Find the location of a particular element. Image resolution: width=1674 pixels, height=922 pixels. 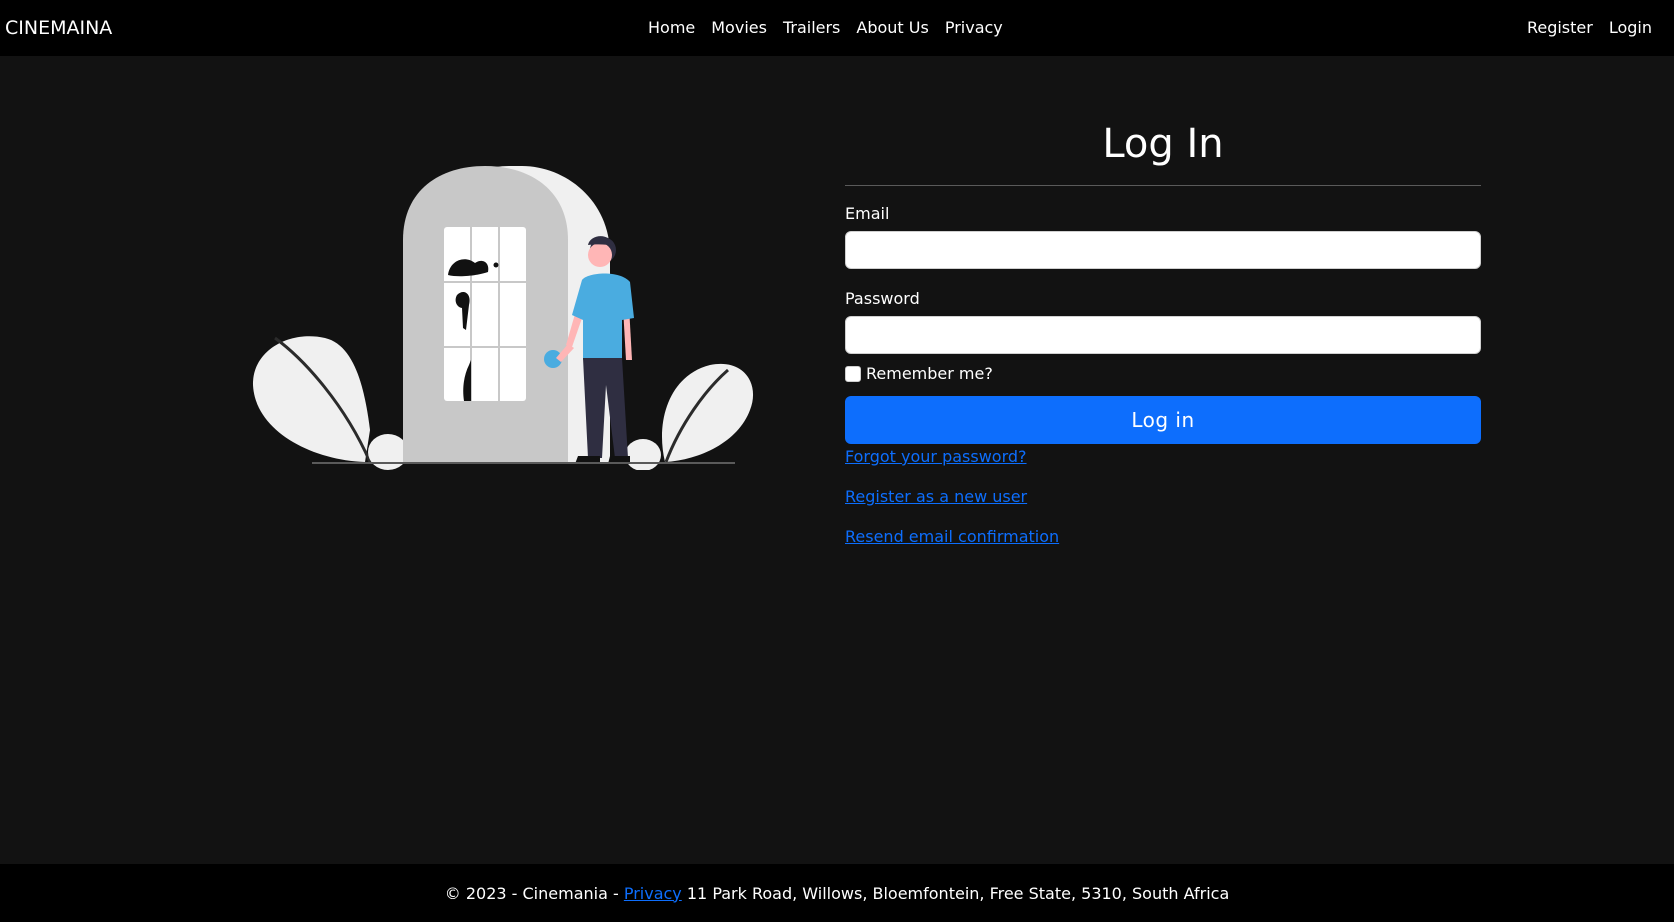

register-new-user-link: Register as a new user is located at coordinates (936, 497).